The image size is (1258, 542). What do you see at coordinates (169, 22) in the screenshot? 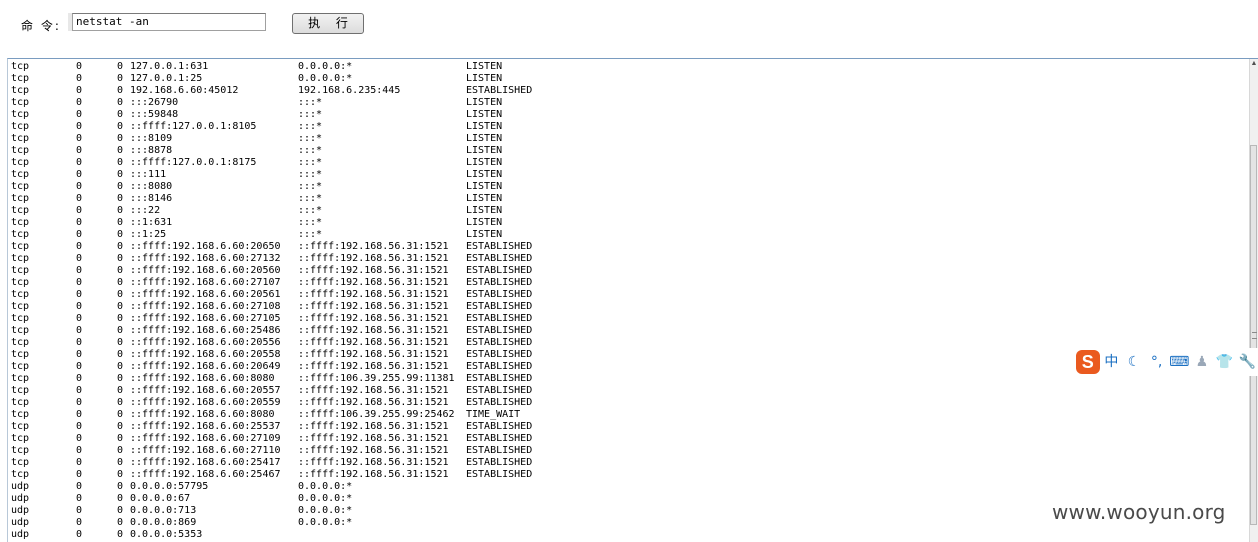
I see `command-input` at bounding box center [169, 22].